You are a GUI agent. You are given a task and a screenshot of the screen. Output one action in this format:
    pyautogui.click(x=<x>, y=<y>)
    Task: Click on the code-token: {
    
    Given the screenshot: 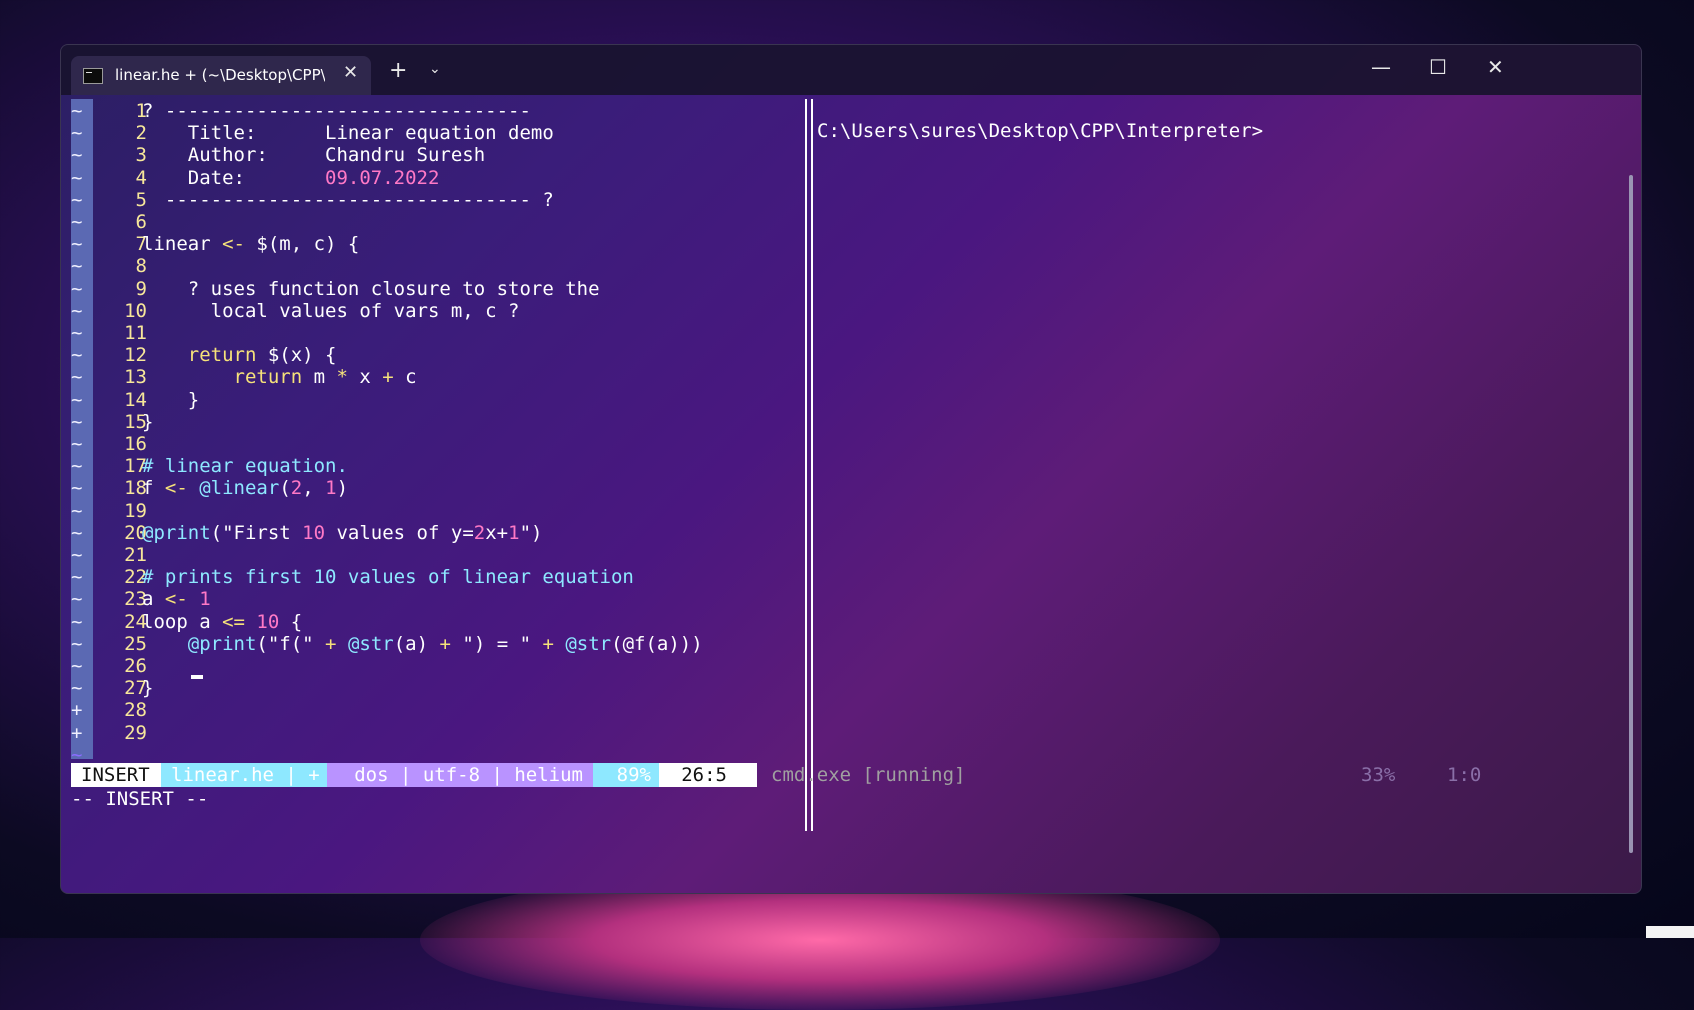 What is the action you would take?
    pyautogui.click(x=291, y=621)
    